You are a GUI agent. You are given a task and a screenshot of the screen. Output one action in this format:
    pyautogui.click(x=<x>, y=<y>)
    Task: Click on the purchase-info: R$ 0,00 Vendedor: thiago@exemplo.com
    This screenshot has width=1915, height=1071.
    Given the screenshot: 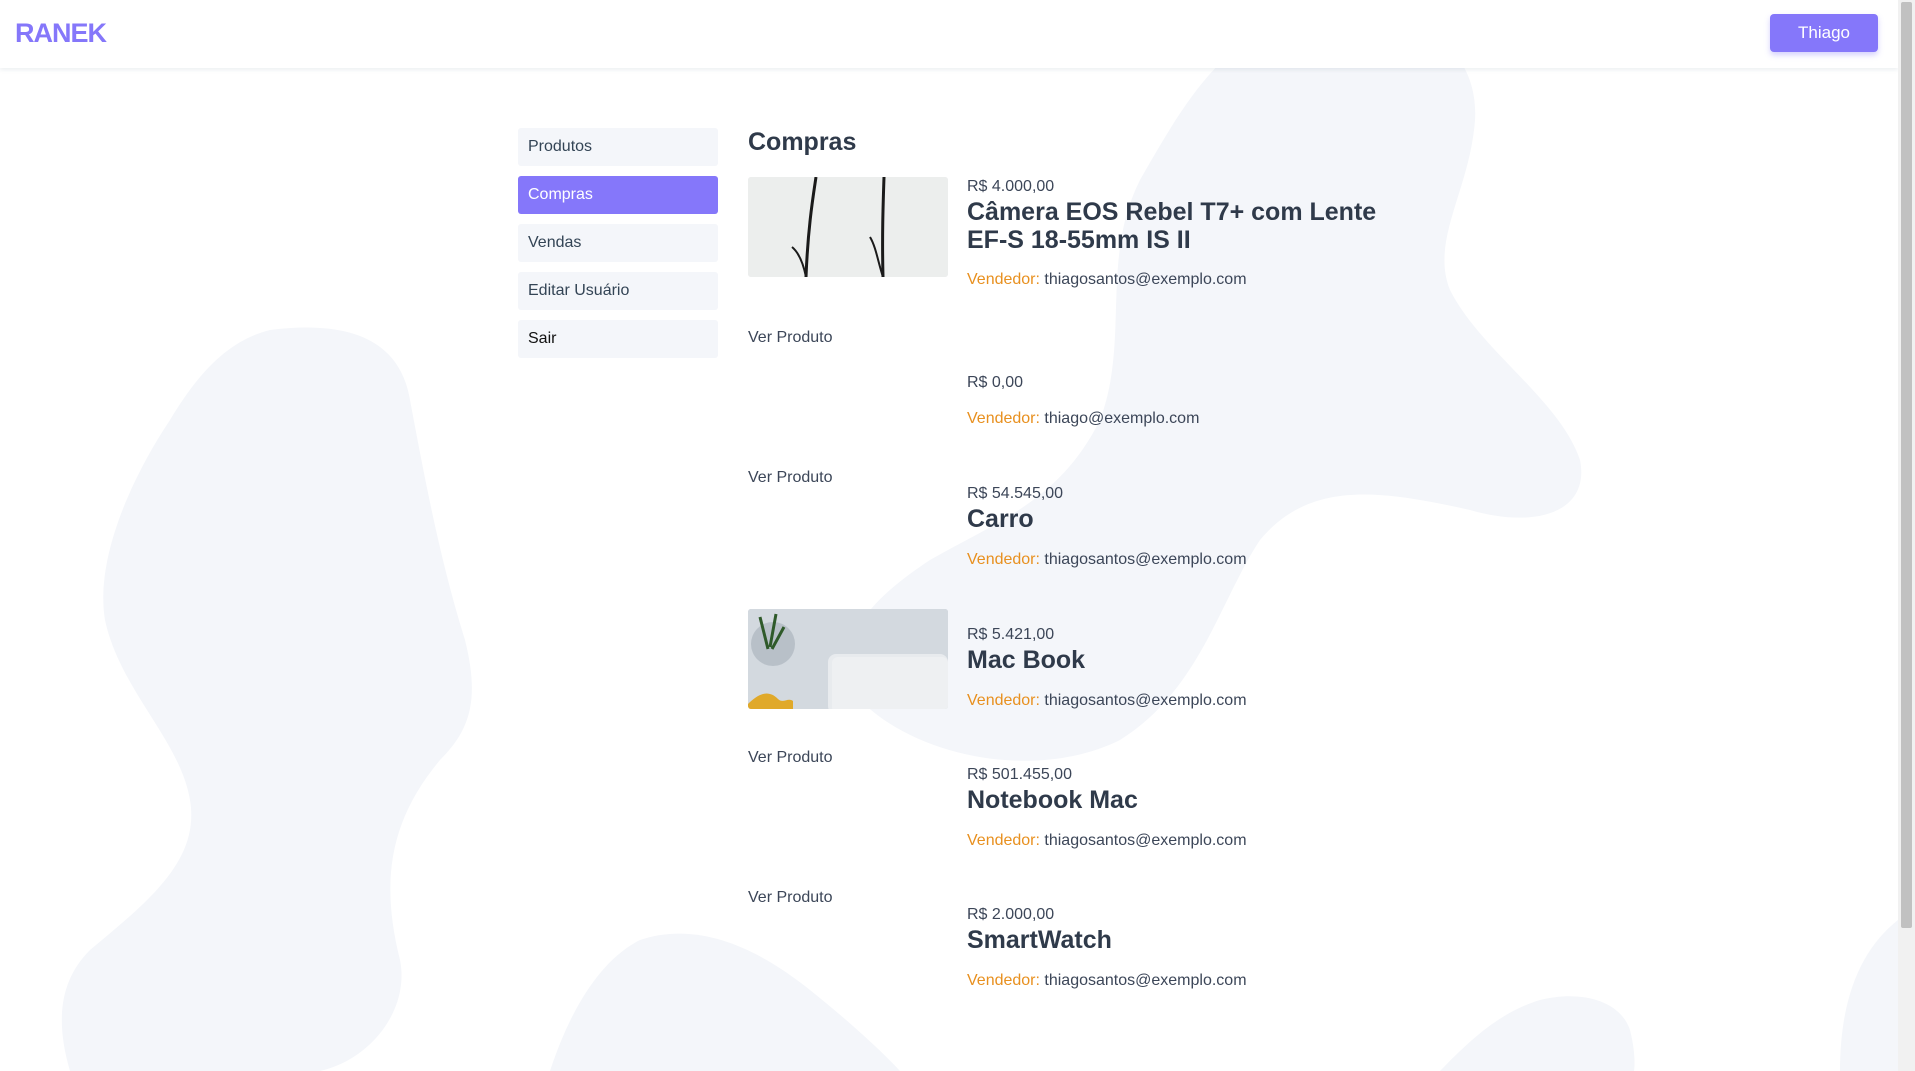 What is the action you would take?
    pyautogui.click(x=1177, y=400)
    